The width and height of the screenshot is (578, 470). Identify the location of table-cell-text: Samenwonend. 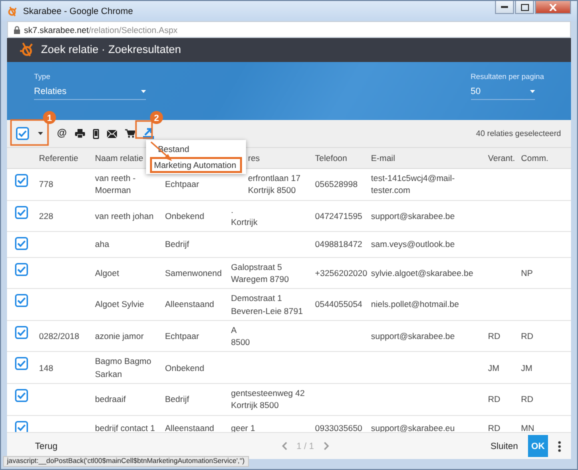
(194, 273).